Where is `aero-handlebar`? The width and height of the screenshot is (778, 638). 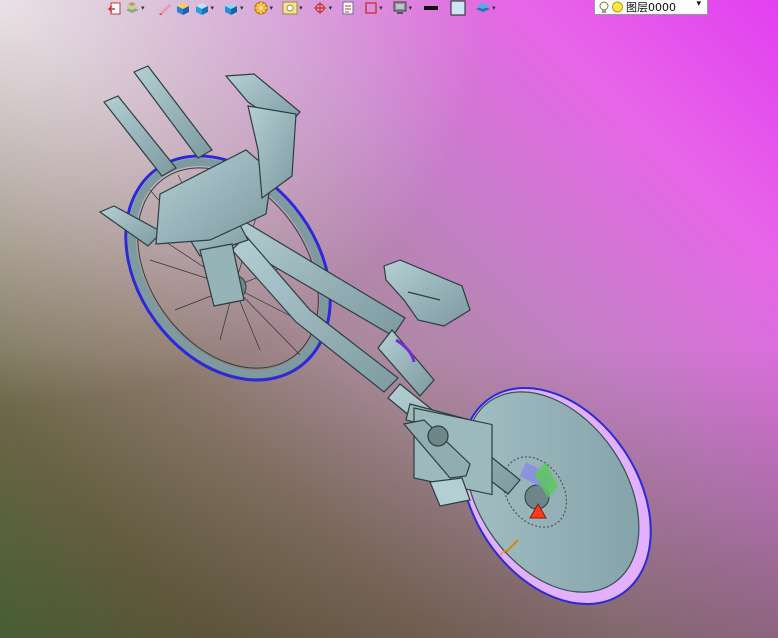
aero-handlebar is located at coordinates (199, 156).